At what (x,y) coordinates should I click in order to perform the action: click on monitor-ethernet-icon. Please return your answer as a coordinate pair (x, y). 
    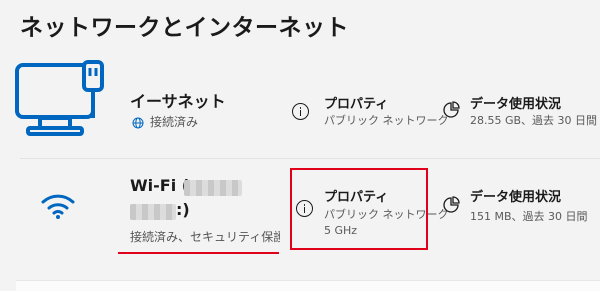
    Looking at the image, I should click on (64, 108).